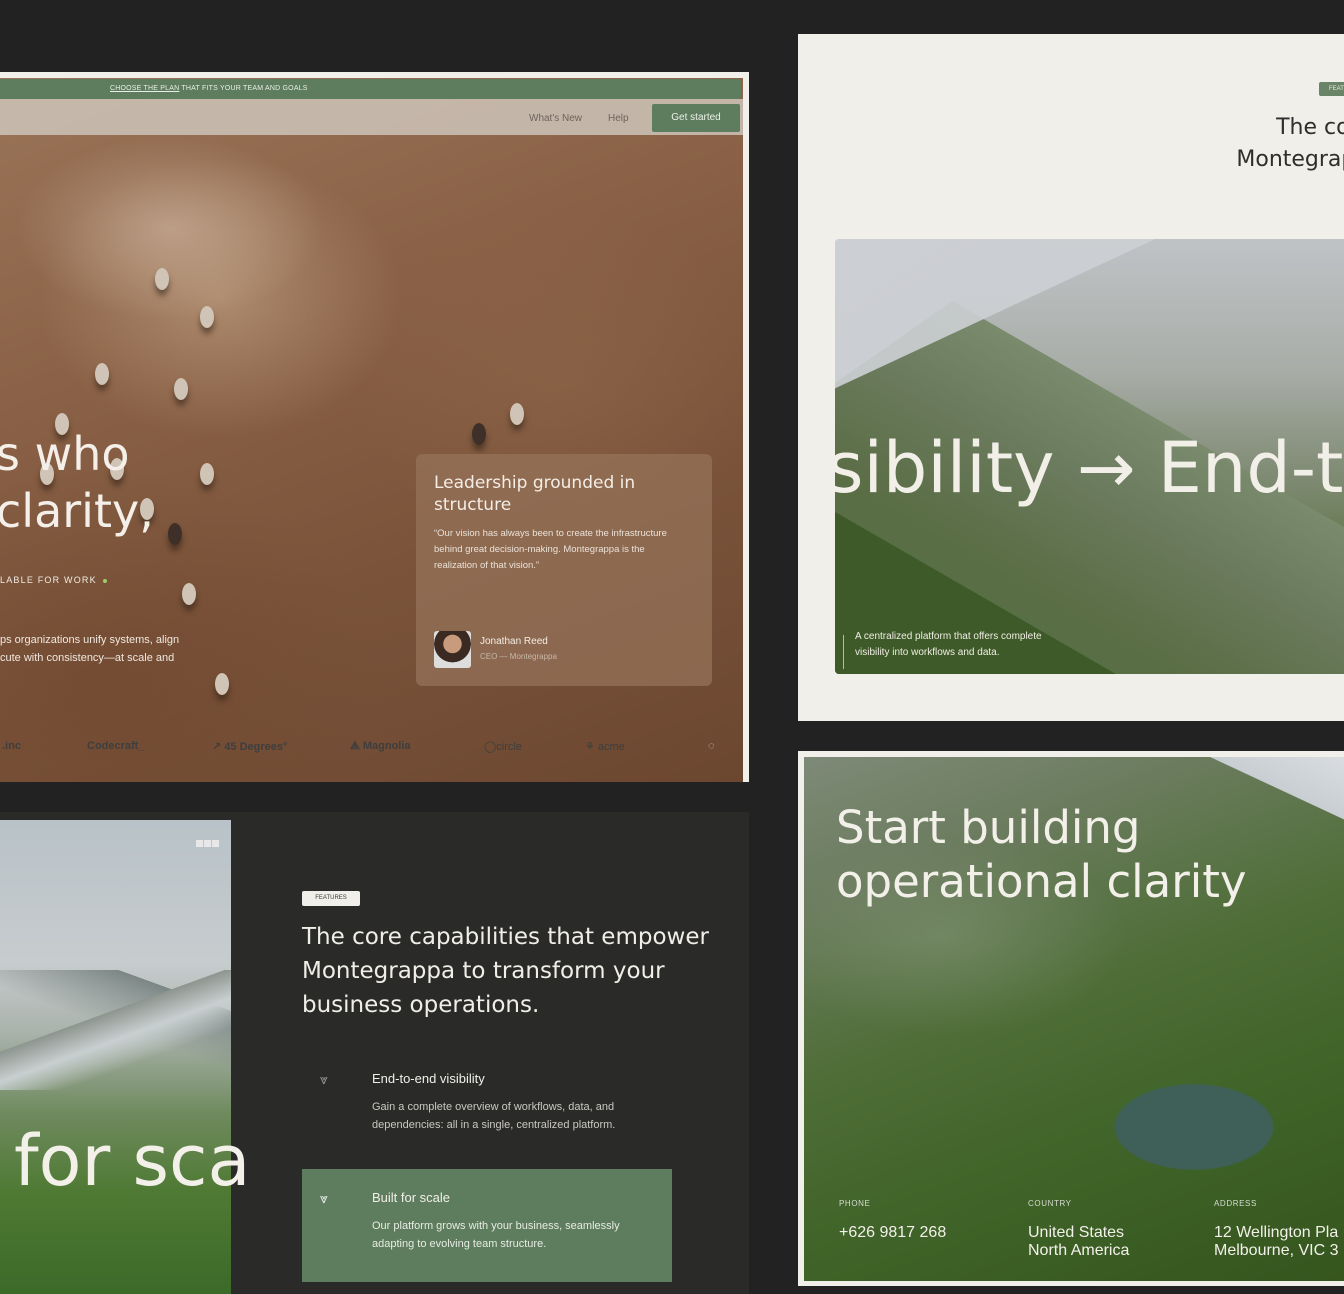 This screenshot has width=1344, height=1294. I want to click on status-dot-icon, so click(104, 580).